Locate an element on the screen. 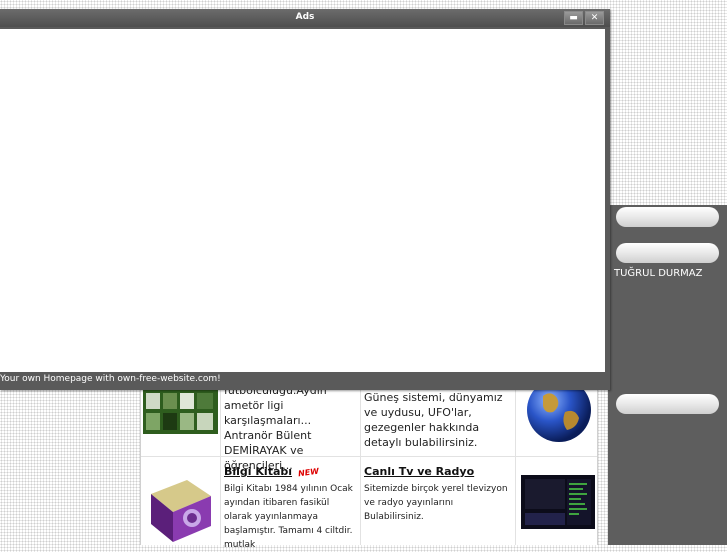 The width and height of the screenshot is (727, 552). minimize-icon: ▬ is located at coordinates (573, 18).